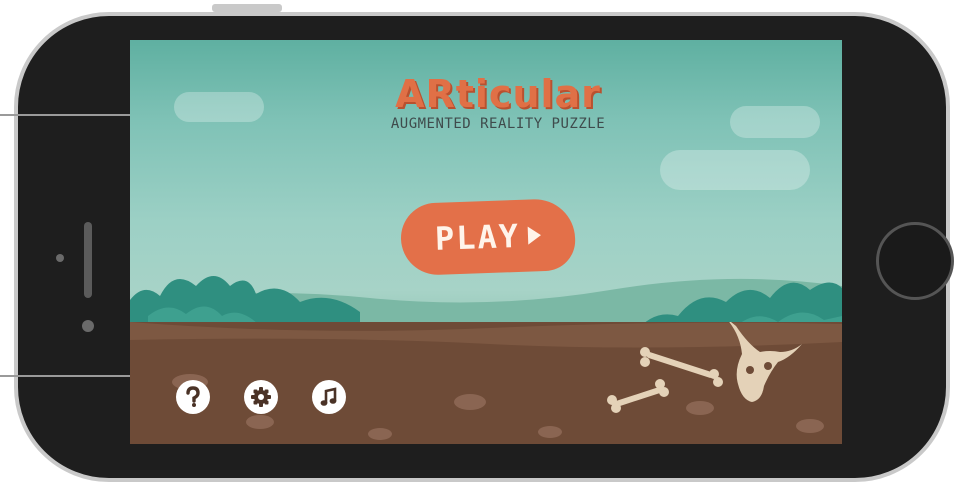 The height and width of the screenshot is (482, 964). What do you see at coordinates (498, 94) in the screenshot?
I see `game-title: ARticular` at bounding box center [498, 94].